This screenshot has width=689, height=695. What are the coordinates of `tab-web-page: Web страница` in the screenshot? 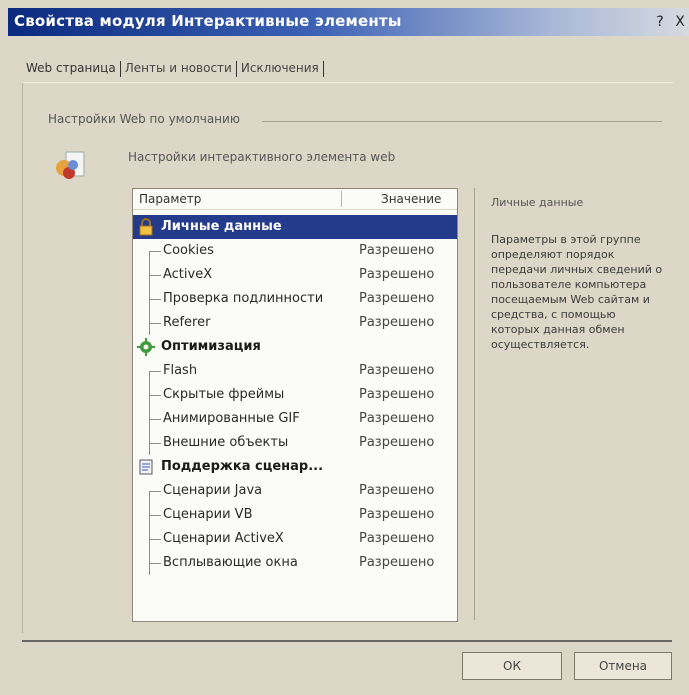 It's located at (71, 68).